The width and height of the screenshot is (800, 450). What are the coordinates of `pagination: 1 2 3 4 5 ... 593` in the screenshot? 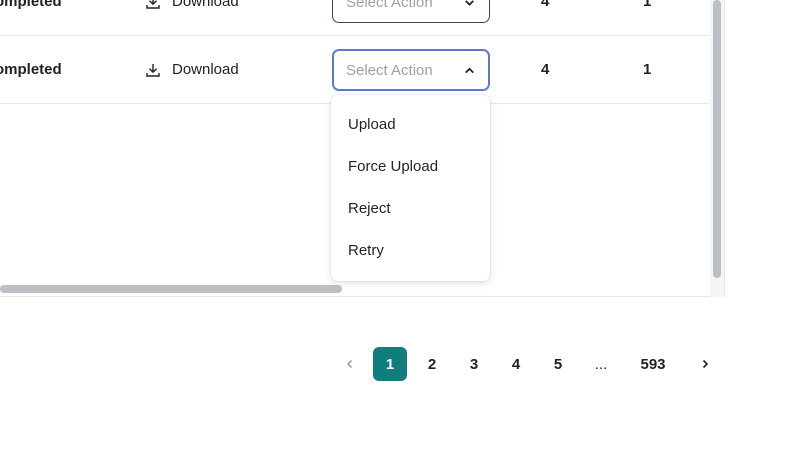 It's located at (400, 364).